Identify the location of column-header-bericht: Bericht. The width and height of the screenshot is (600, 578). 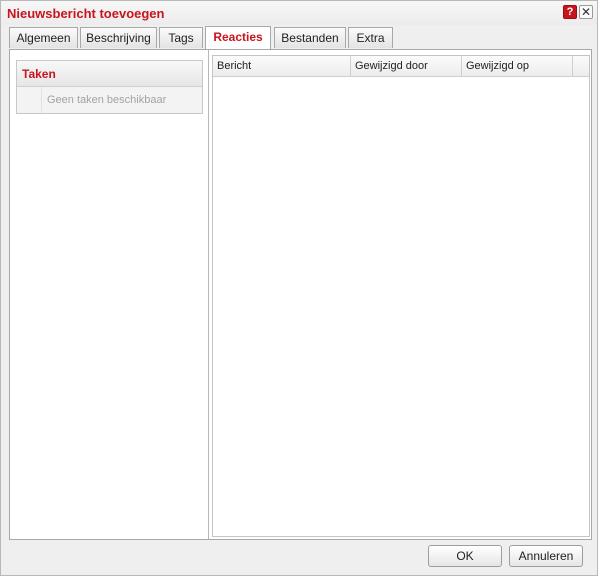
(282, 66).